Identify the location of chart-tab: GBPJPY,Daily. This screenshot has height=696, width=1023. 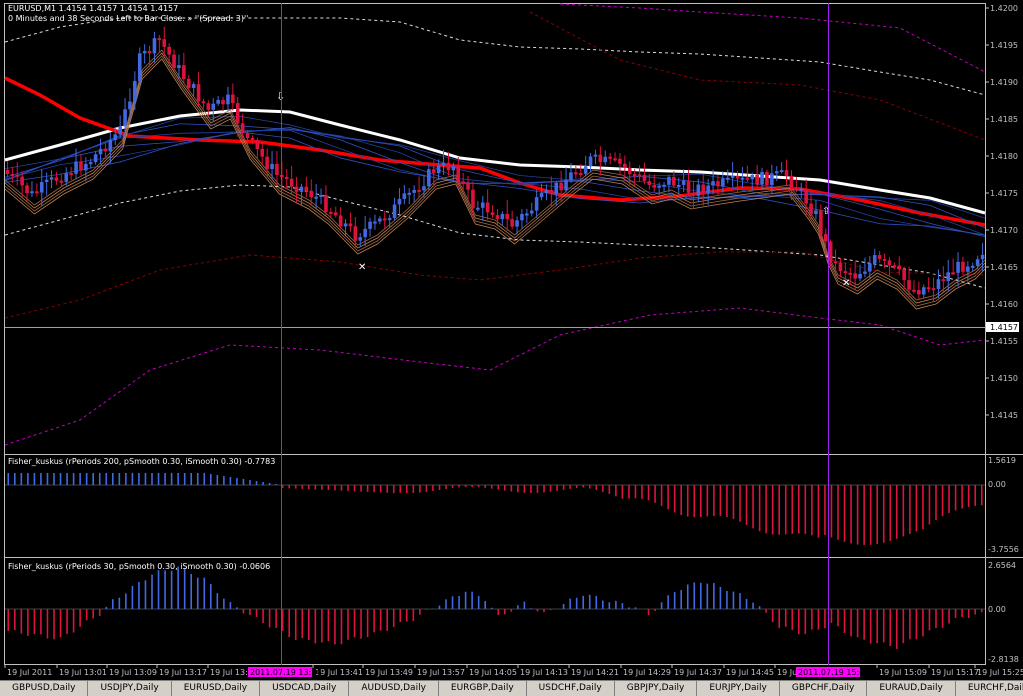
(656, 688).